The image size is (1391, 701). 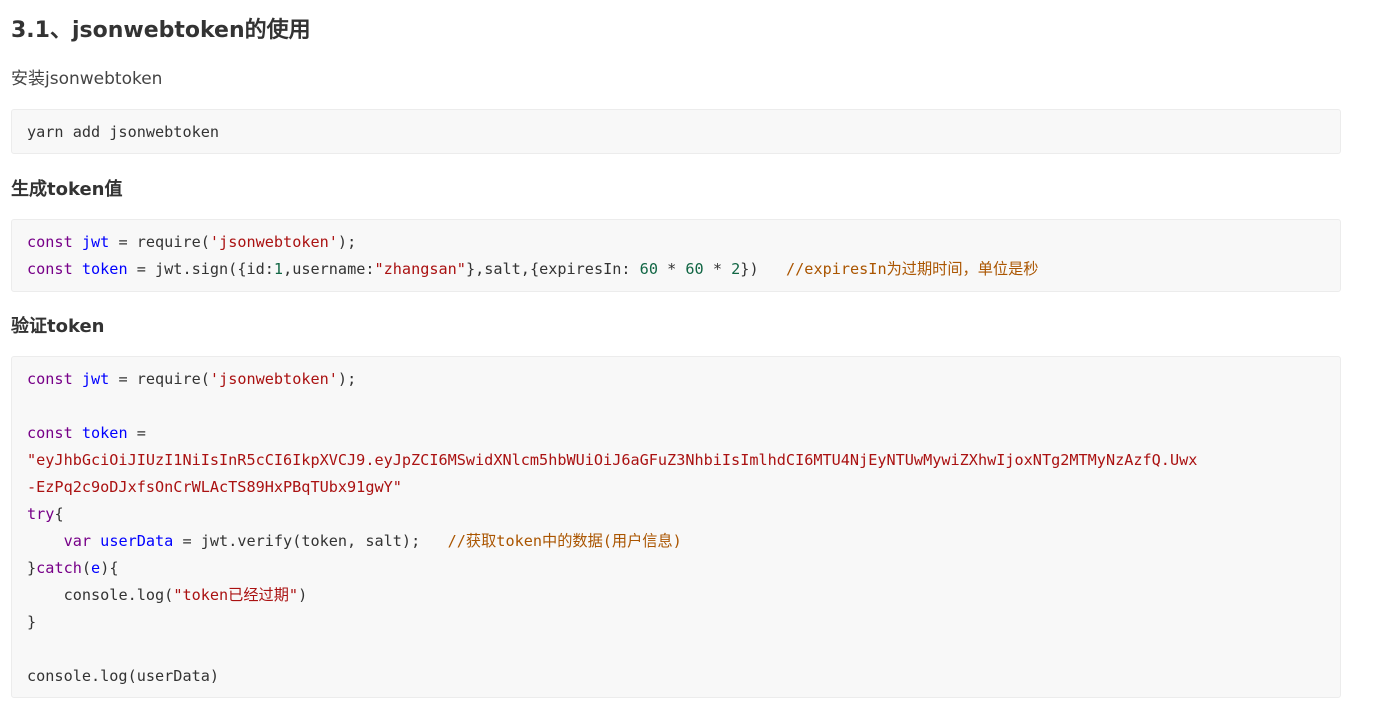 What do you see at coordinates (310, 541) in the screenshot?
I see `code-text: = jwt.verify(token, salt);` at bounding box center [310, 541].